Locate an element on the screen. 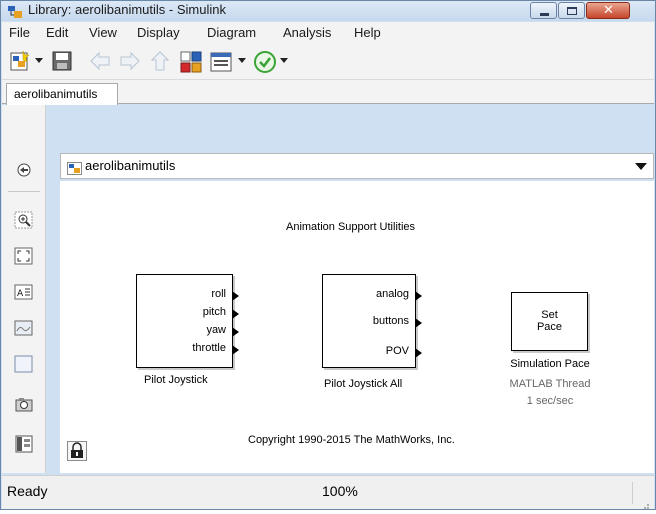  tool-palette: A is located at coordinates (24, 289).